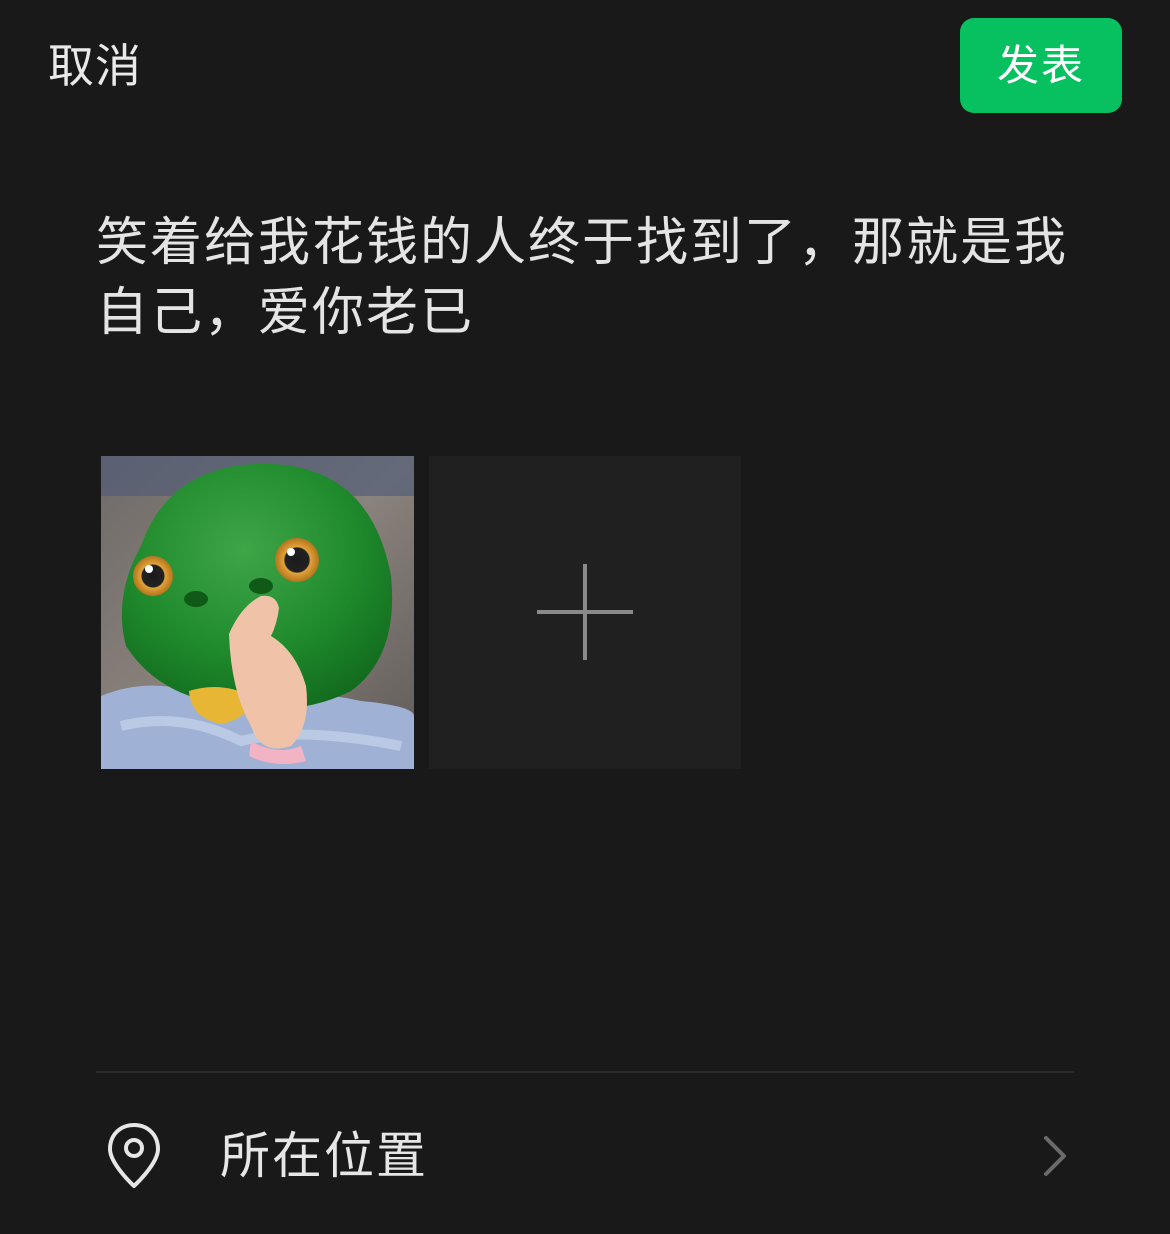 The image size is (1170, 1234). What do you see at coordinates (585, 1072) in the screenshot?
I see `divider` at bounding box center [585, 1072].